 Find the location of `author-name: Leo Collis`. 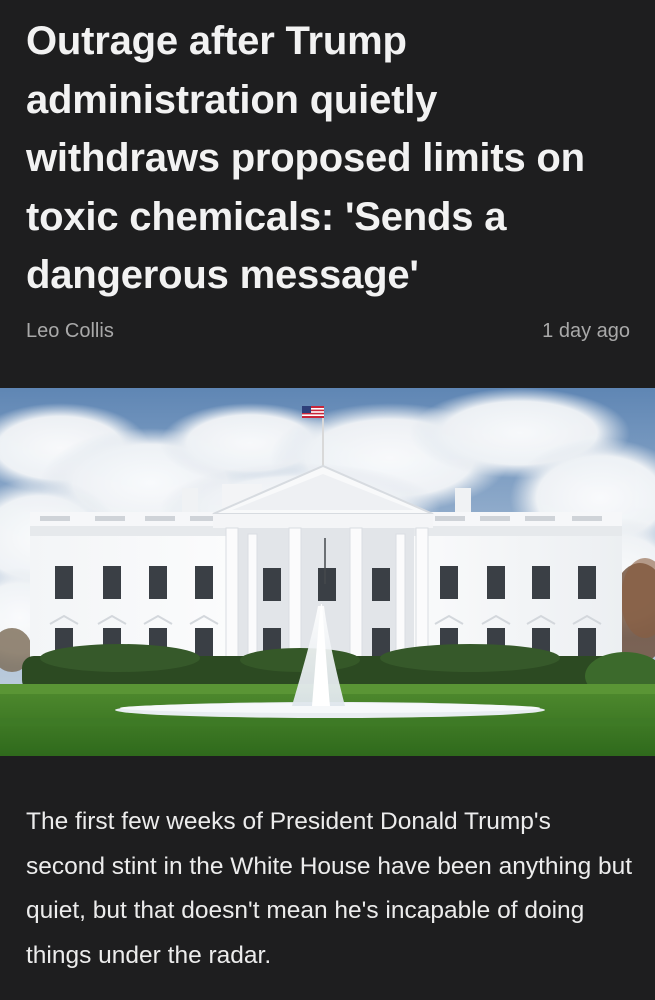

author-name: Leo Collis is located at coordinates (70, 331).